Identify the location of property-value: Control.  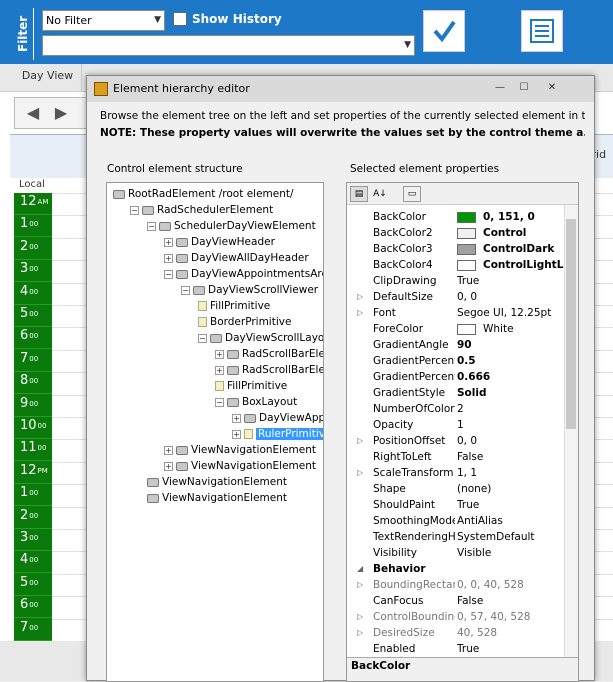
(511, 233).